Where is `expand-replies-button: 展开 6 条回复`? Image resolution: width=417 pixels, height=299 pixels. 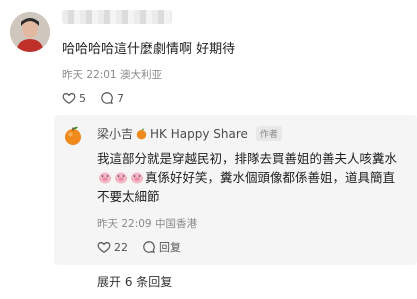
expand-replies-button: 展开 6 条回复 is located at coordinates (134, 281).